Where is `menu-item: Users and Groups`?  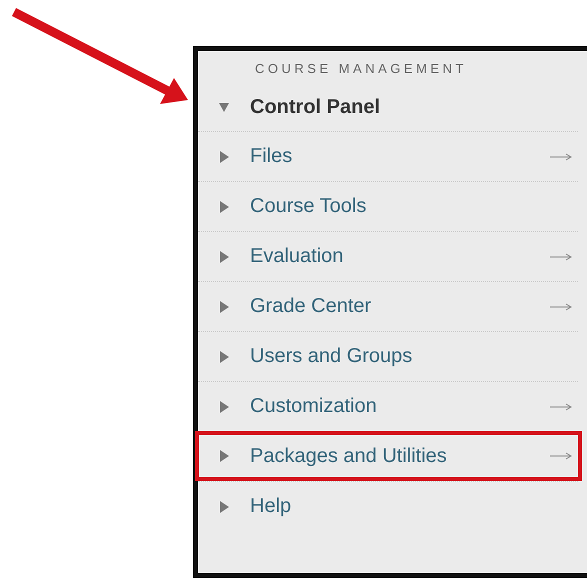 menu-item: Users and Groups is located at coordinates (388, 356).